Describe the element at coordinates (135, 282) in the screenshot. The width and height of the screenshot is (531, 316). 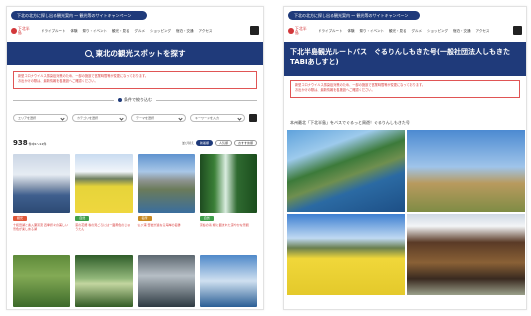
I see `spot-grid: 観光 自然 名所 観光` at that location.